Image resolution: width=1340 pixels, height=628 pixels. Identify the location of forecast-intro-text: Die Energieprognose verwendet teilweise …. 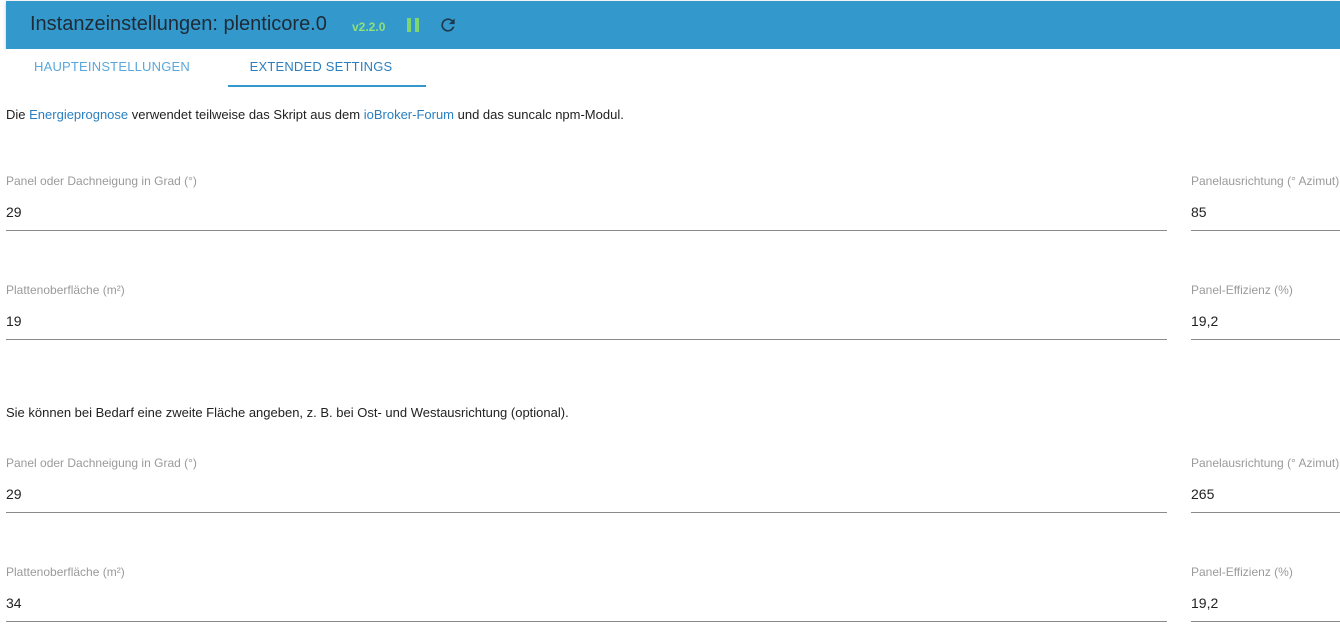
(315, 114).